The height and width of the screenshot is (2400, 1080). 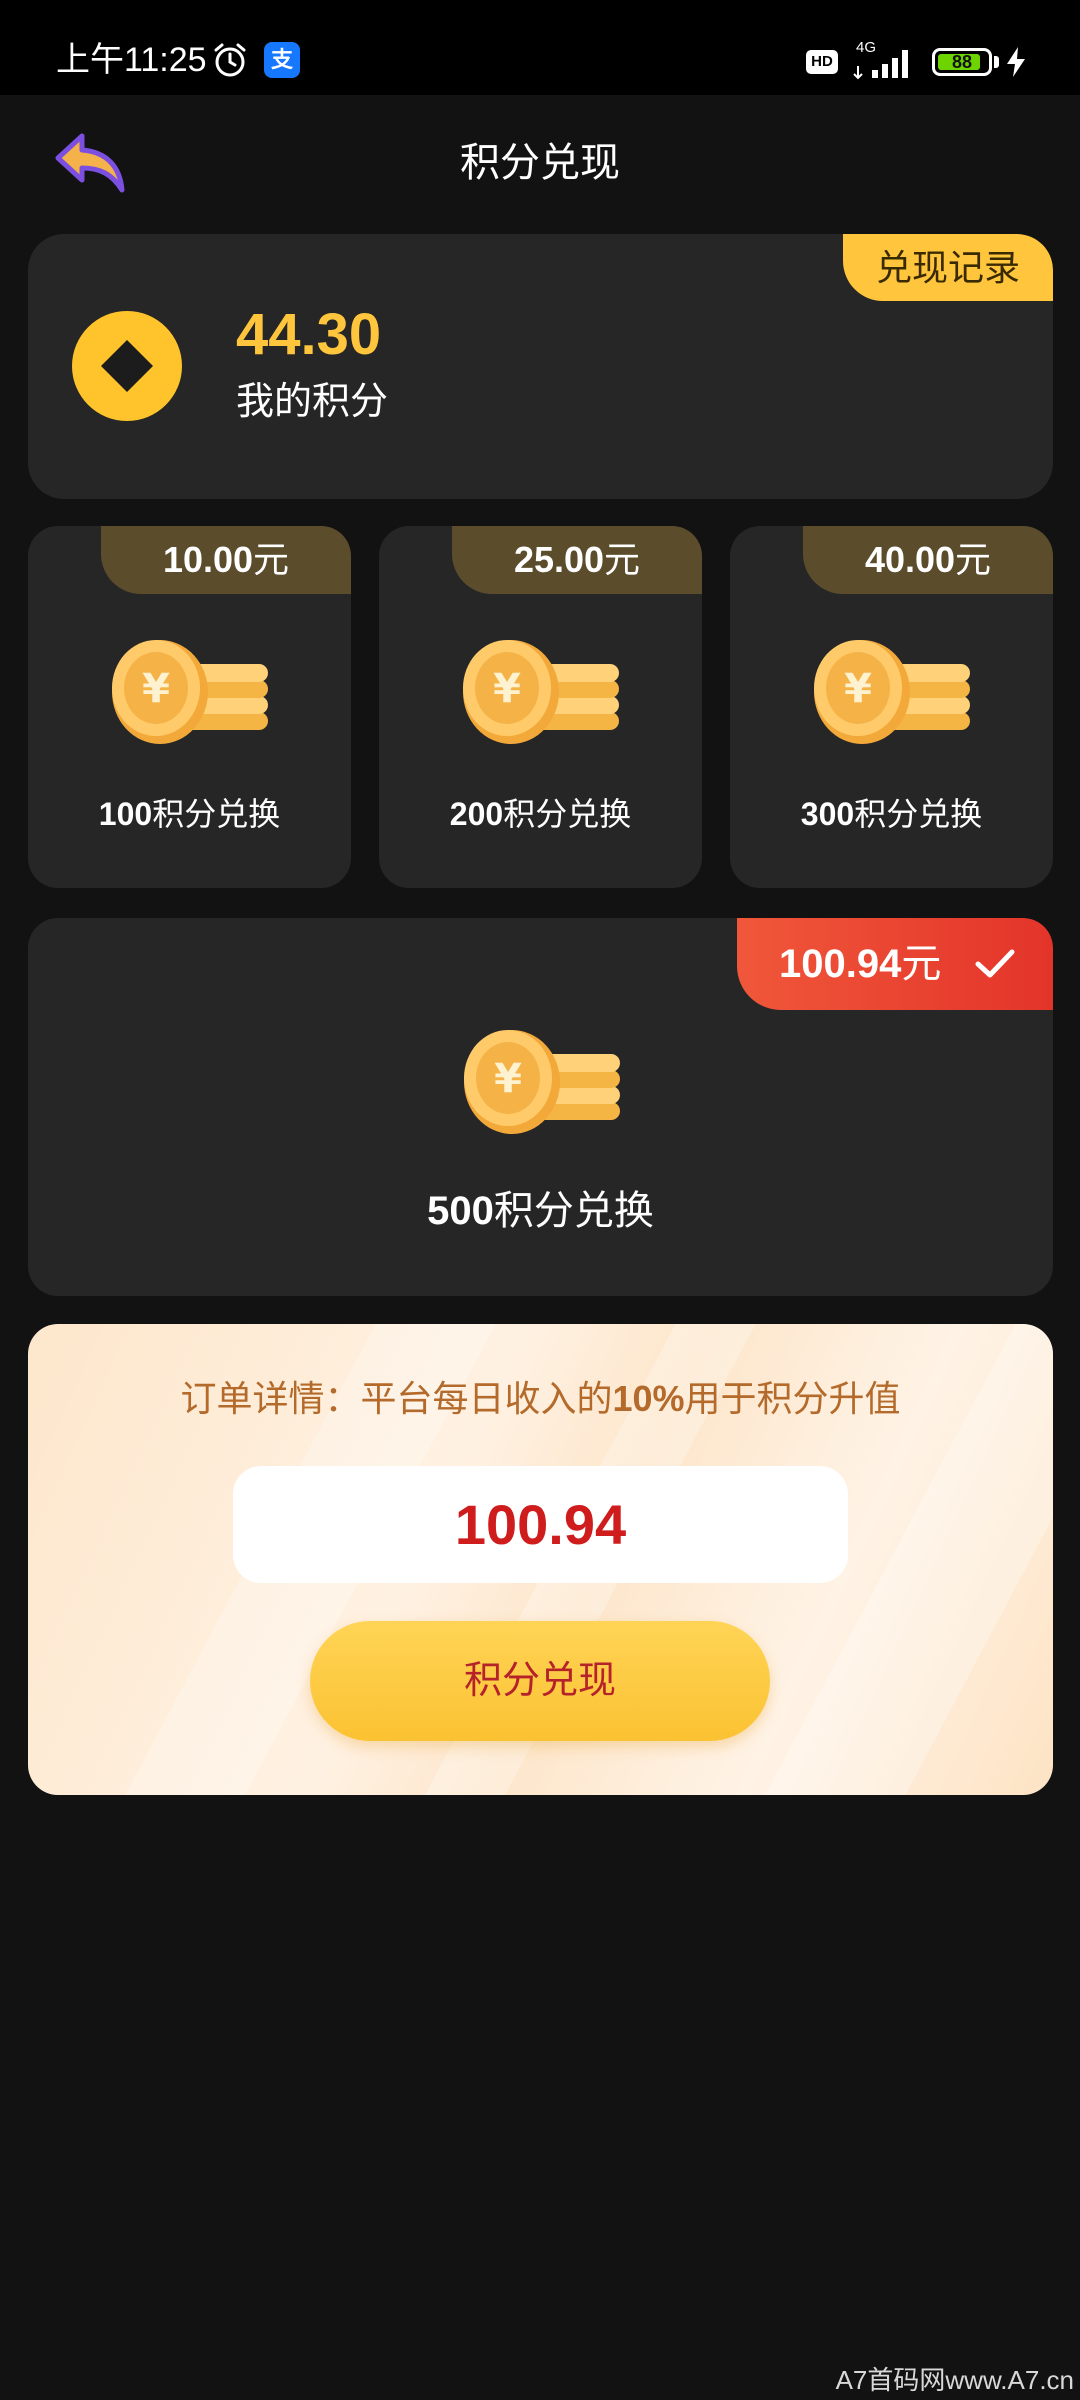 What do you see at coordinates (125, 814) in the screenshot?
I see `option-points: 100` at bounding box center [125, 814].